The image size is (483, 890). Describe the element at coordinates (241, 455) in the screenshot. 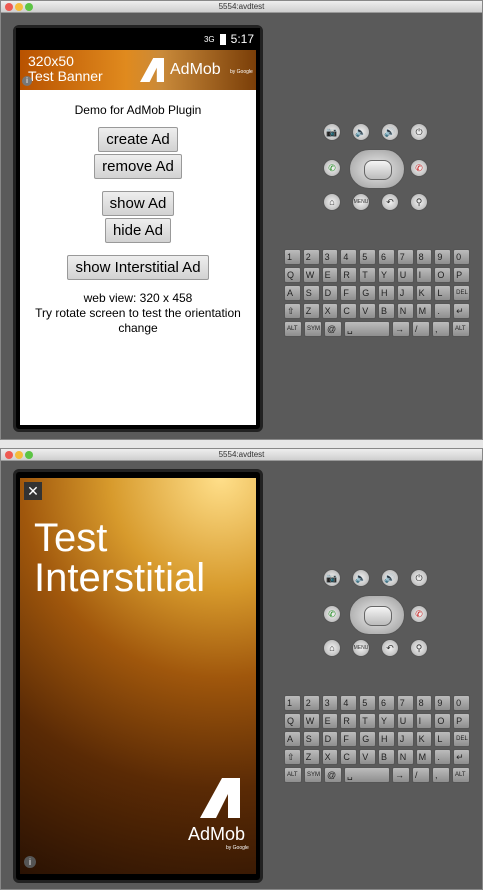

I see `window-titlebar: 5554:avdtest` at that location.